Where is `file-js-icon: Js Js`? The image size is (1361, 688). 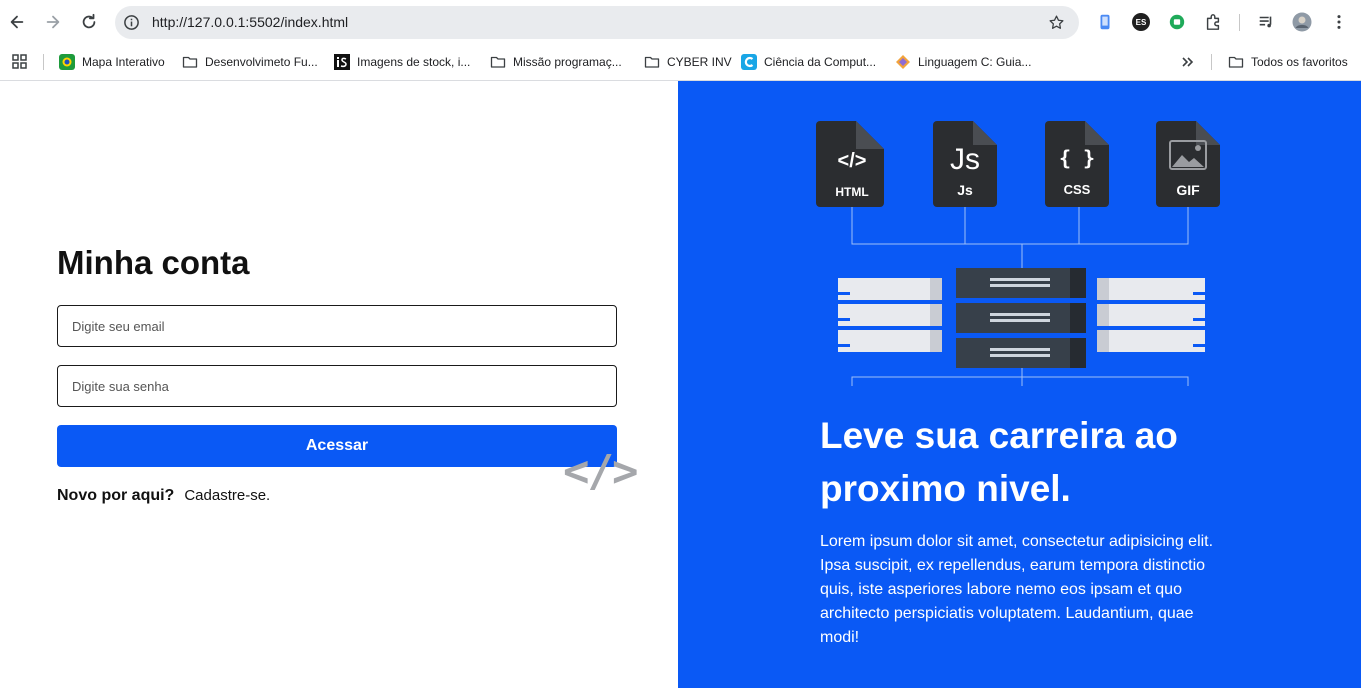 file-js-icon: Js Js is located at coordinates (965, 164).